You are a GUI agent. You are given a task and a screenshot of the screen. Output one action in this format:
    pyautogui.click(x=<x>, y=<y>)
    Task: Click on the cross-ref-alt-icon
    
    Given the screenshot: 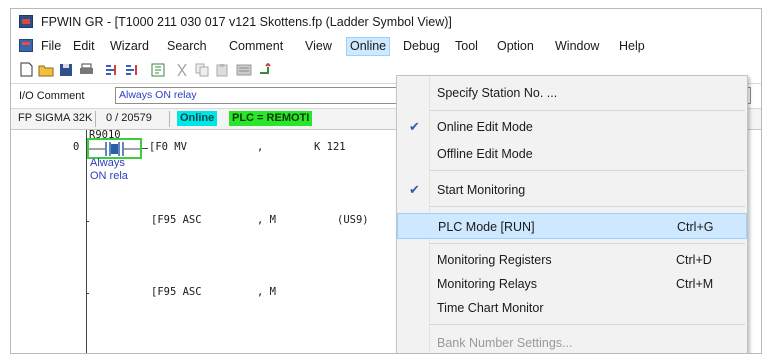 What is the action you would take?
    pyautogui.click(x=132, y=69)
    